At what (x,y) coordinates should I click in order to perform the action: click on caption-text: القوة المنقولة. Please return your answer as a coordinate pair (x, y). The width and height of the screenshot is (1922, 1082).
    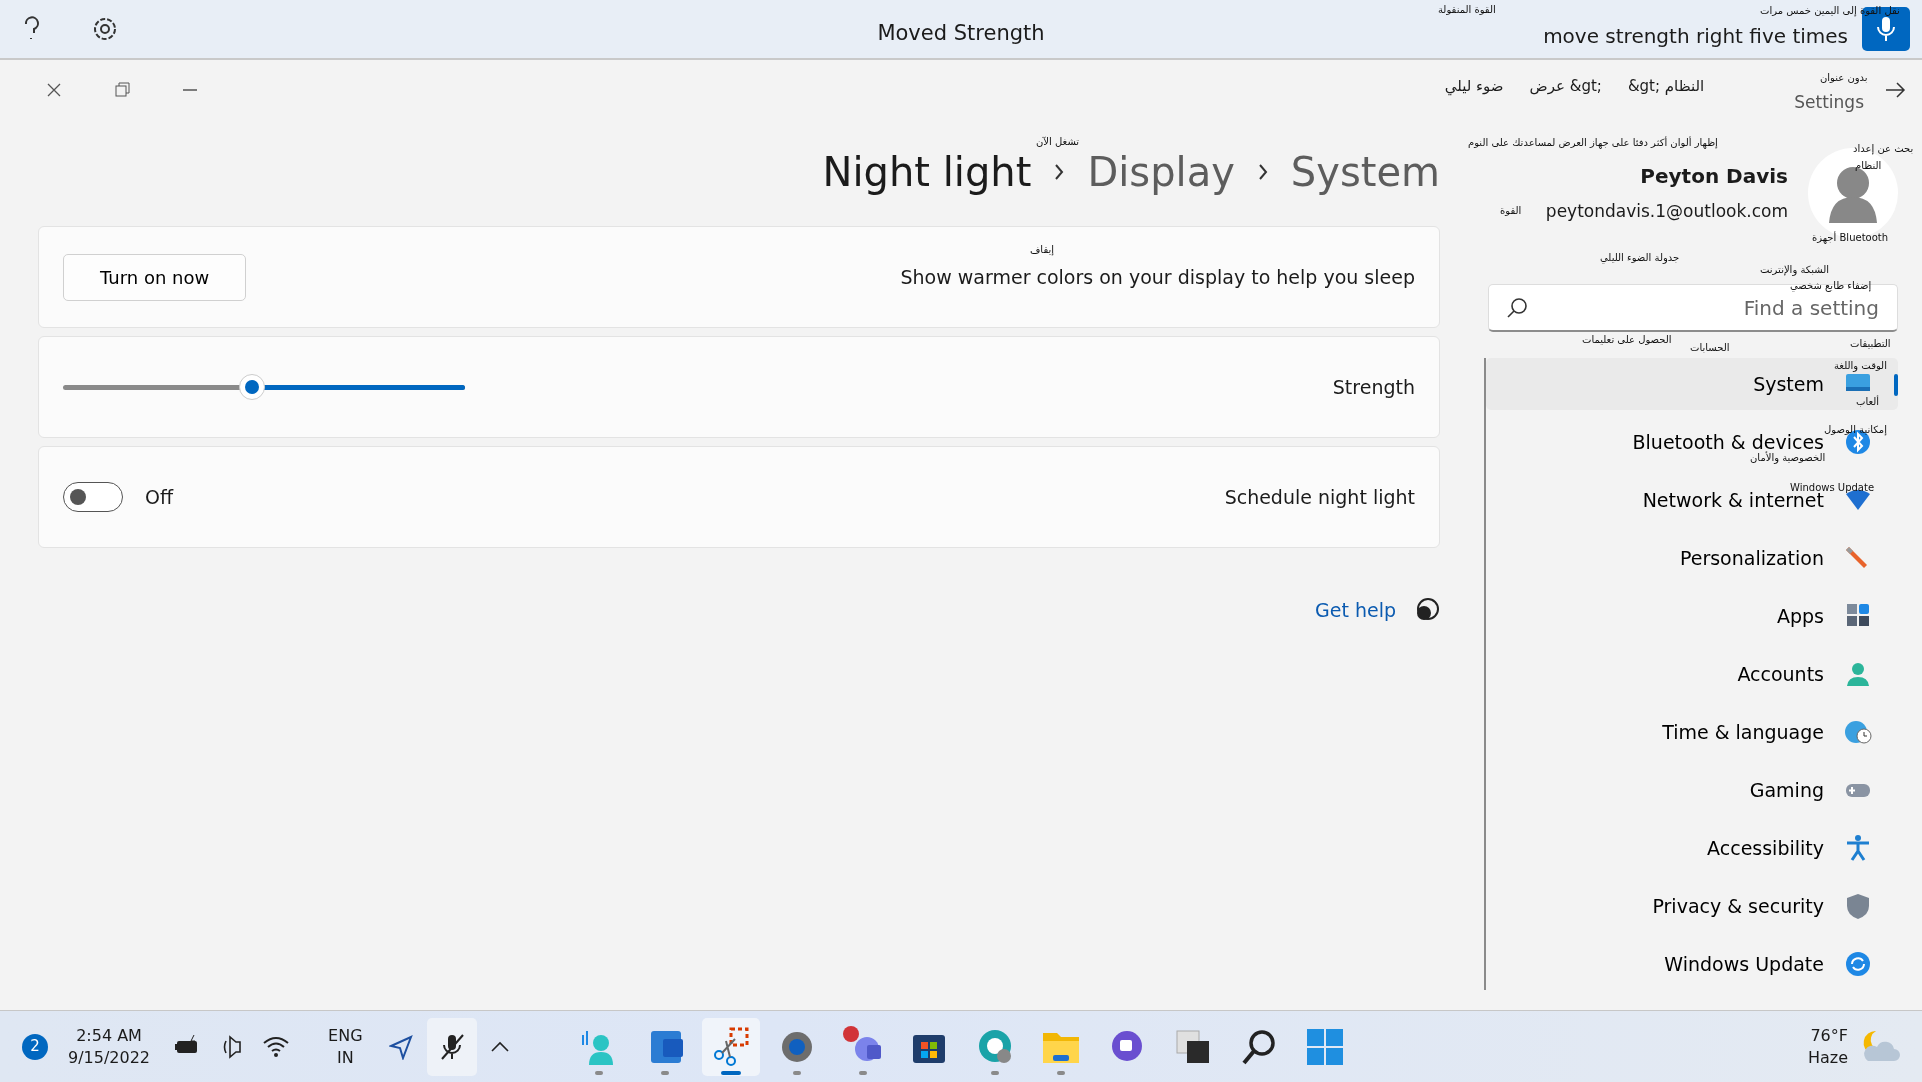
    Looking at the image, I should click on (1467, 9).